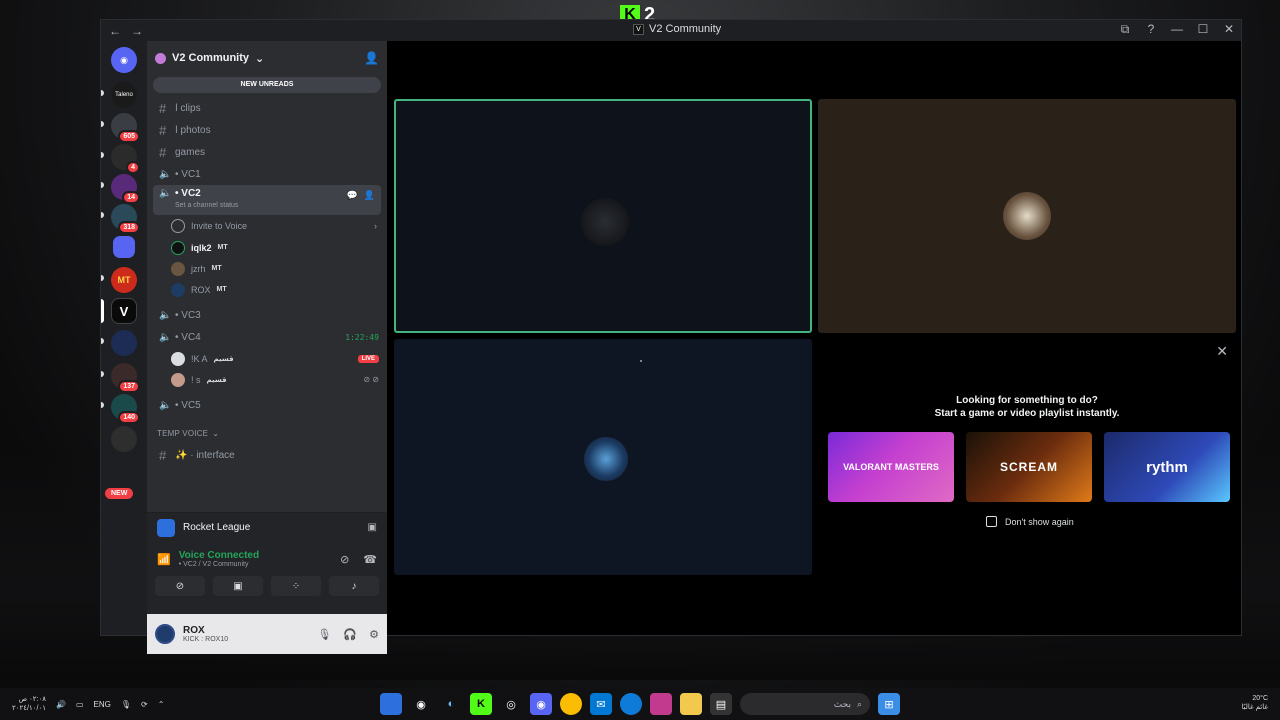  What do you see at coordinates (267, 58) in the screenshot?
I see `guild-header: V2 Community ⌄ 👤` at bounding box center [267, 58].